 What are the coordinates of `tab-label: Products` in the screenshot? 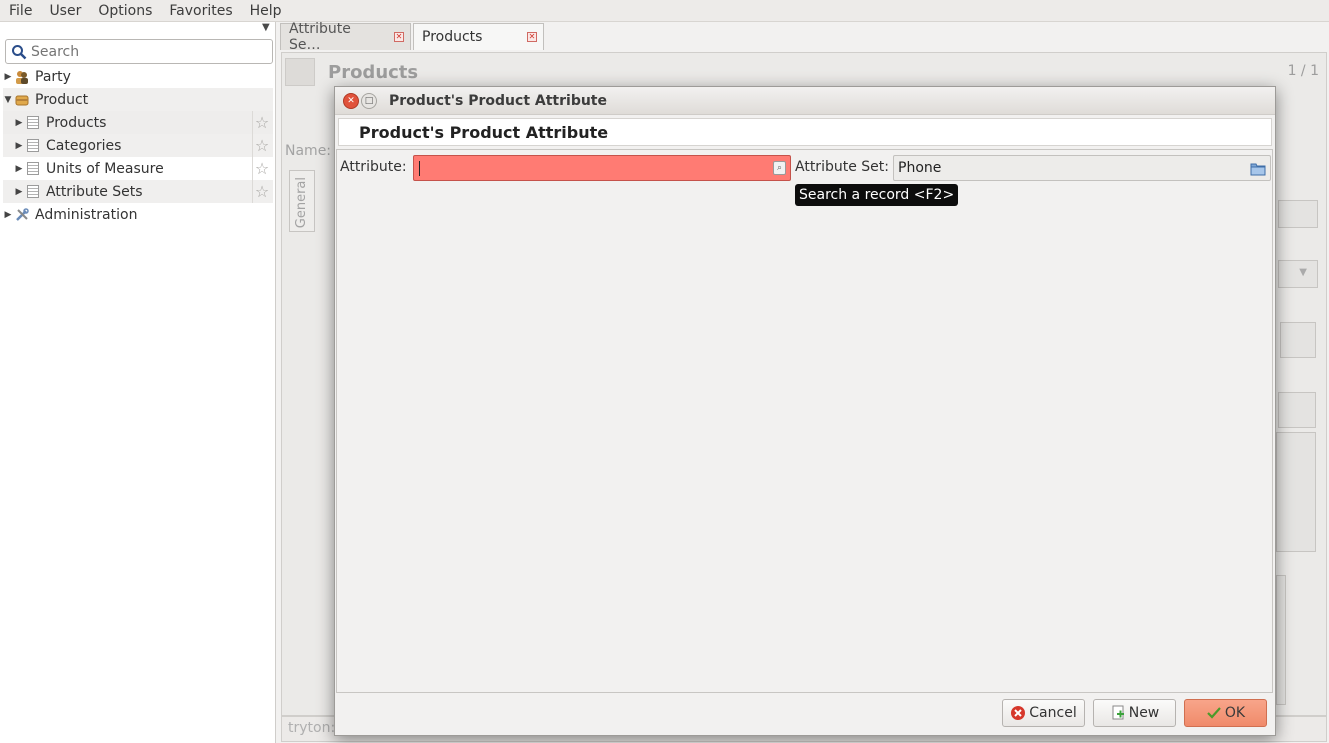 It's located at (452, 37).